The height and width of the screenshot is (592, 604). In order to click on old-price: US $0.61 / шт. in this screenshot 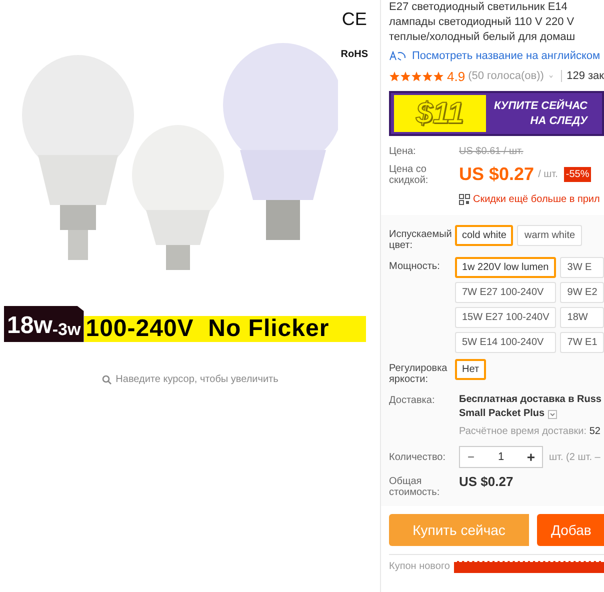, I will do `click(491, 152)`.